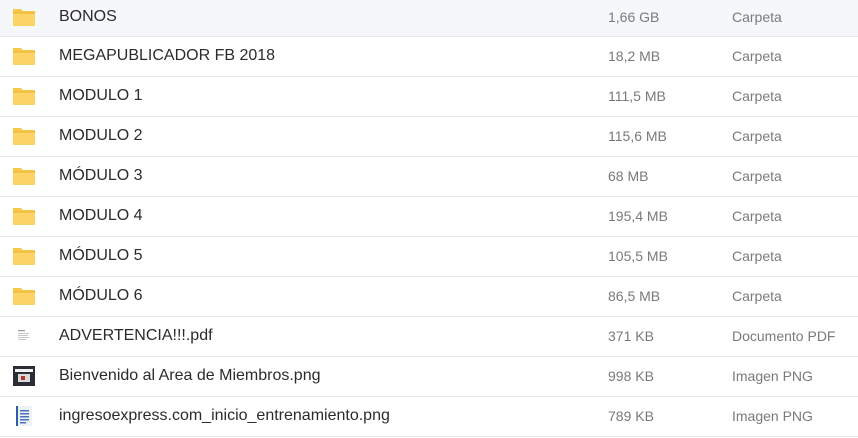 The width and height of the screenshot is (858, 438). Describe the element at coordinates (167, 57) in the screenshot. I see `file-name: MEGAPUBLICADOR FB 2018` at that location.